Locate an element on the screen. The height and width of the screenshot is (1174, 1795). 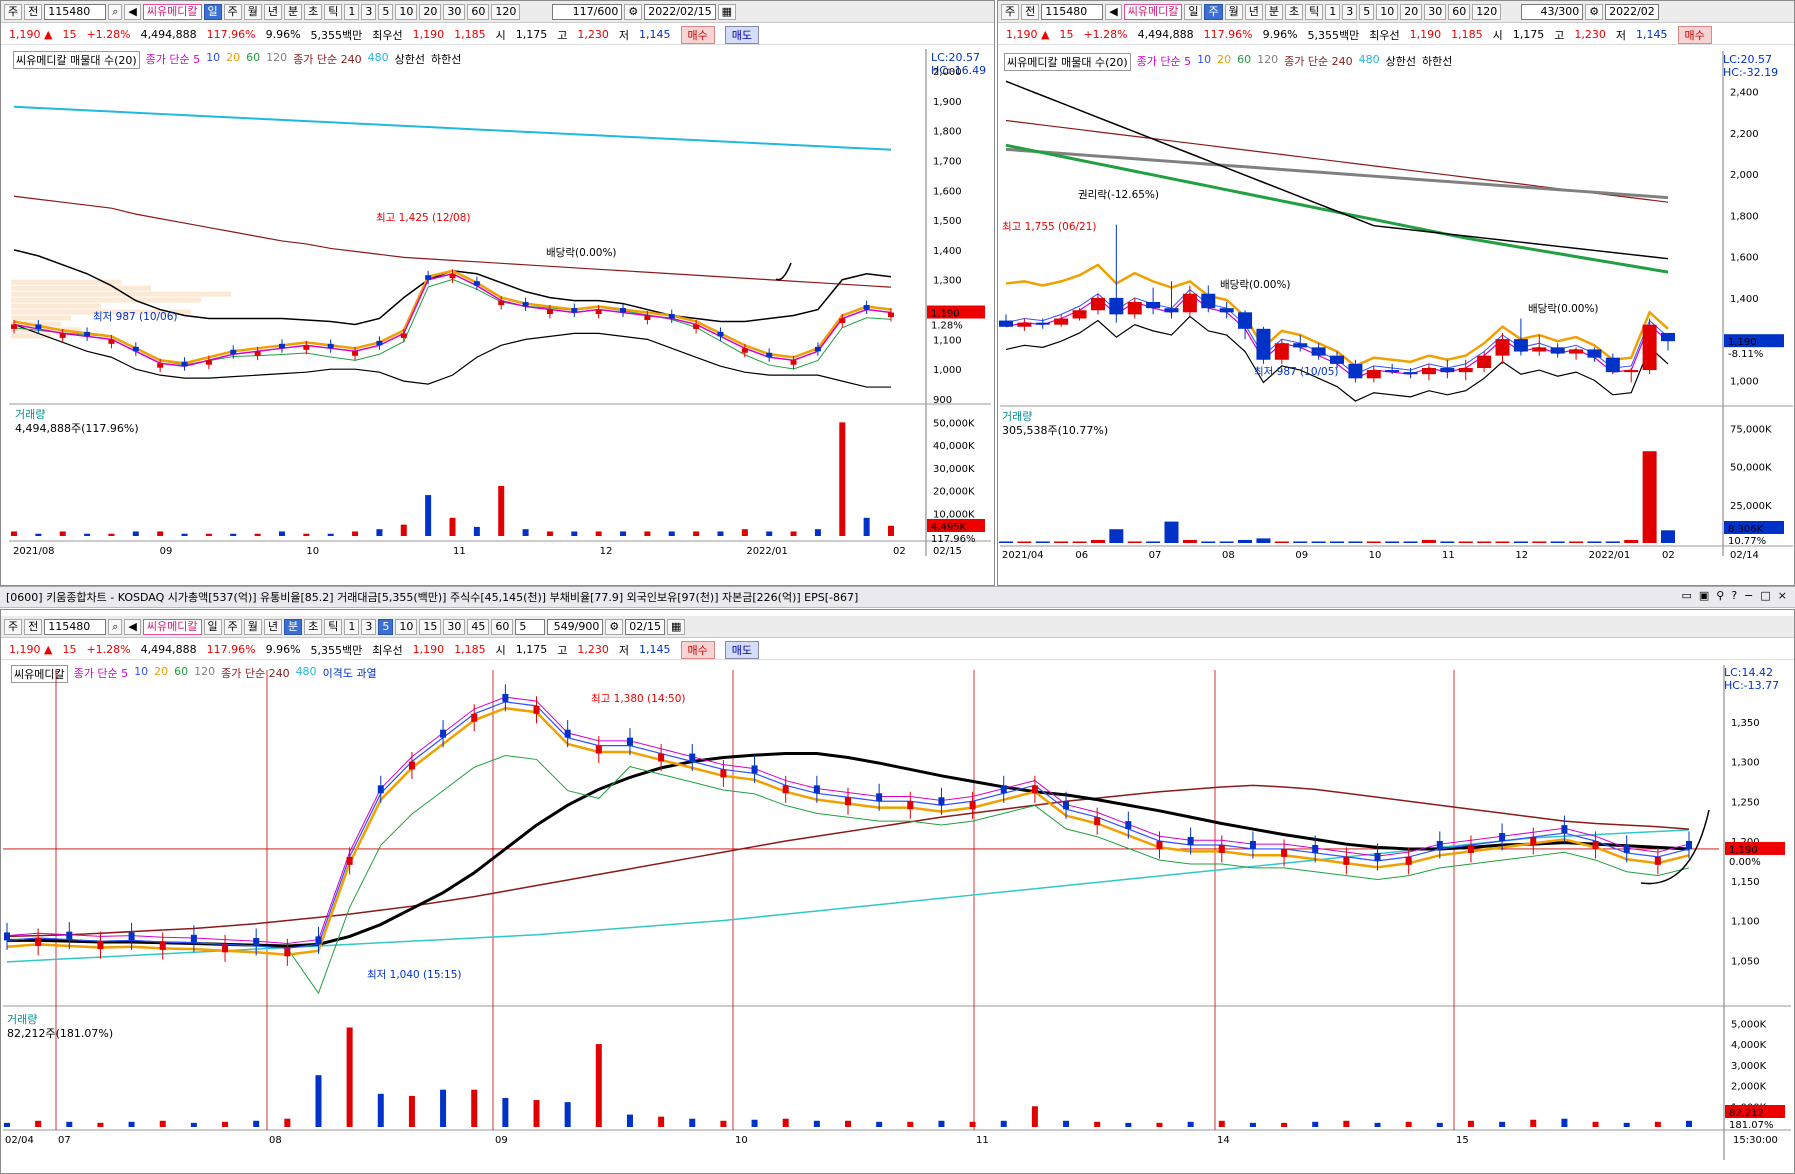
x-tick-label: 12 is located at coordinates (606, 551).